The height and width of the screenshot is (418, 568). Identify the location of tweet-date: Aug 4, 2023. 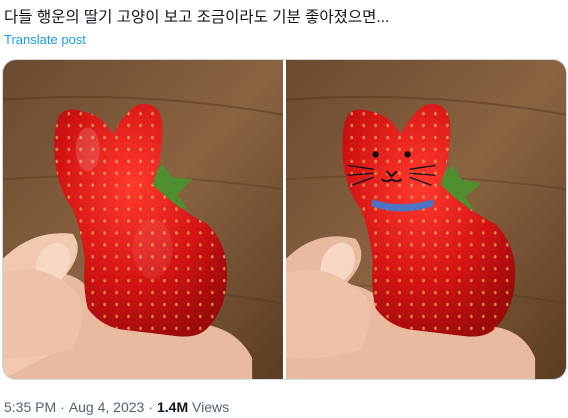
(106, 407).